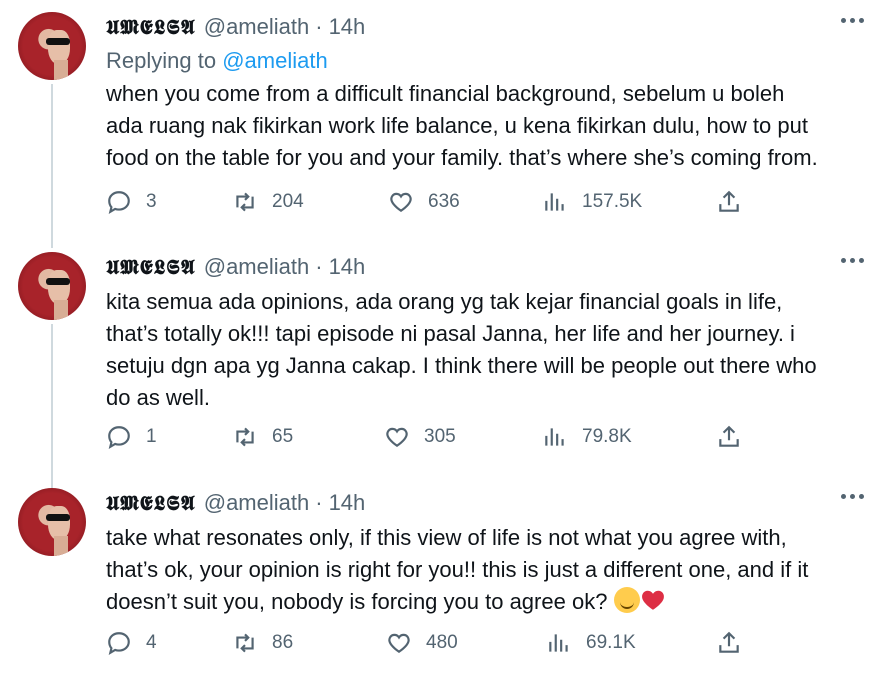 This screenshot has width=888, height=676. Describe the element at coordinates (283, 436) in the screenshot. I see `retweet-count: 65` at that location.